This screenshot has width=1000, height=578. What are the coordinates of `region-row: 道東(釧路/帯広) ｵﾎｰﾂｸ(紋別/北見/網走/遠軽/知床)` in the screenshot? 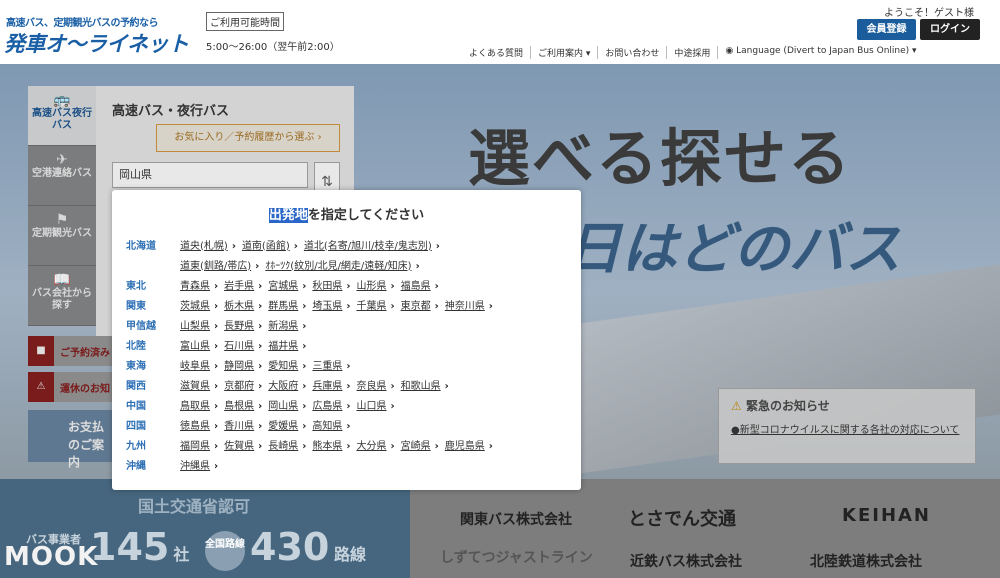 It's located at (312, 264).